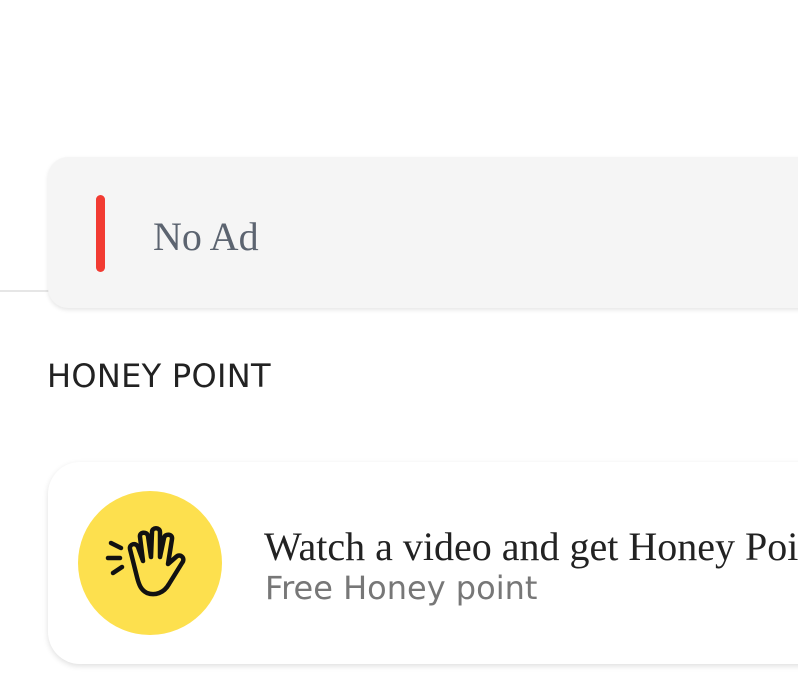 The height and width of the screenshot is (688, 798). What do you see at coordinates (531, 546) in the screenshot?
I see `watch-video-title: Watch a video and get Honey Point` at bounding box center [531, 546].